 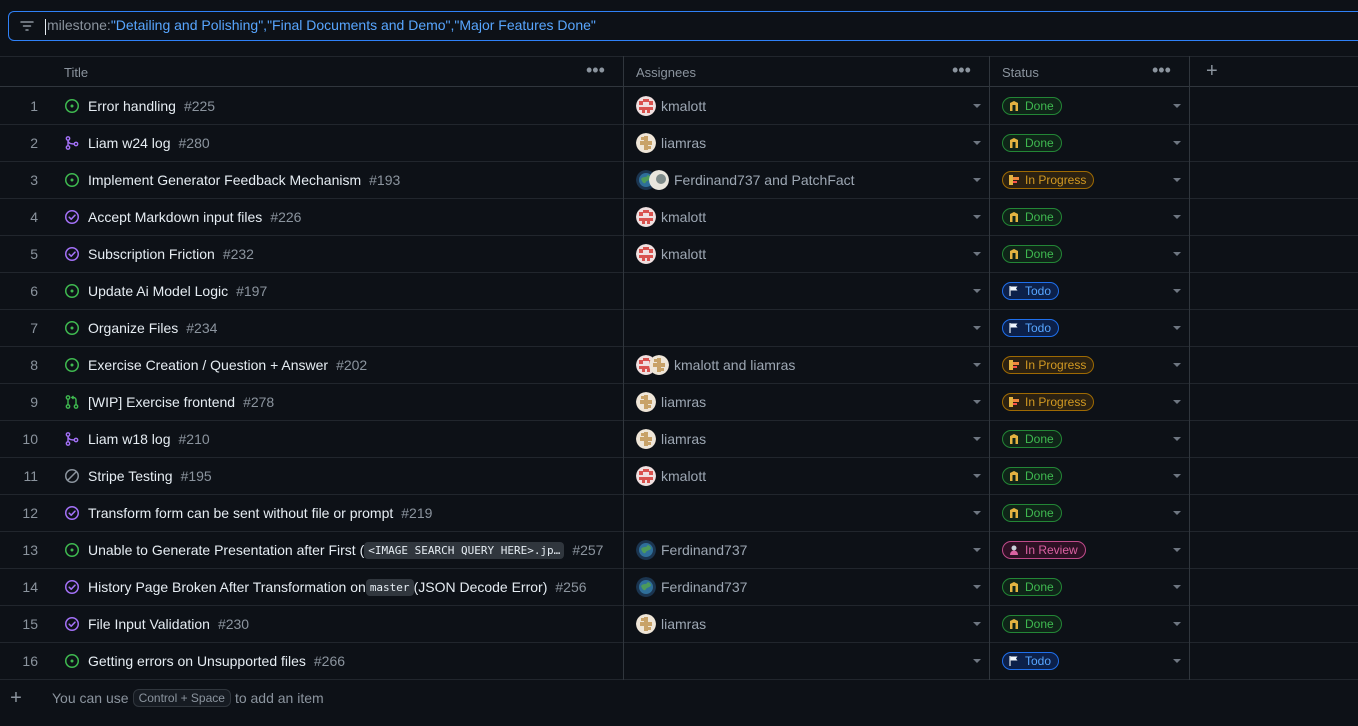 I want to click on title-cell: Update Ai Model Logic #197, so click(x=342, y=291).